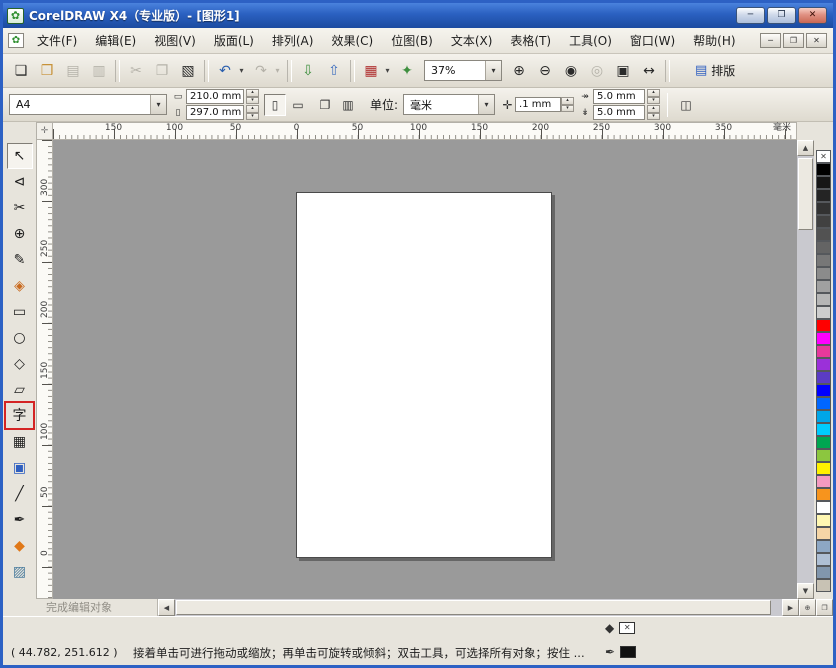 The width and height of the screenshot is (836, 668). Describe the element at coordinates (805, 194) in the screenshot. I see `vertical-scroll-thumb` at that location.